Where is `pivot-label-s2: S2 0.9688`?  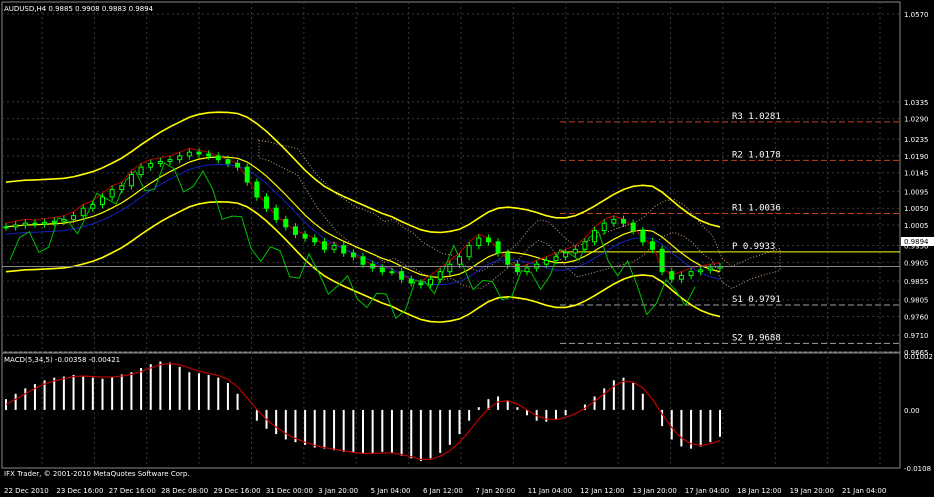
pivot-label-s2: S2 0.9688 is located at coordinates (756, 338).